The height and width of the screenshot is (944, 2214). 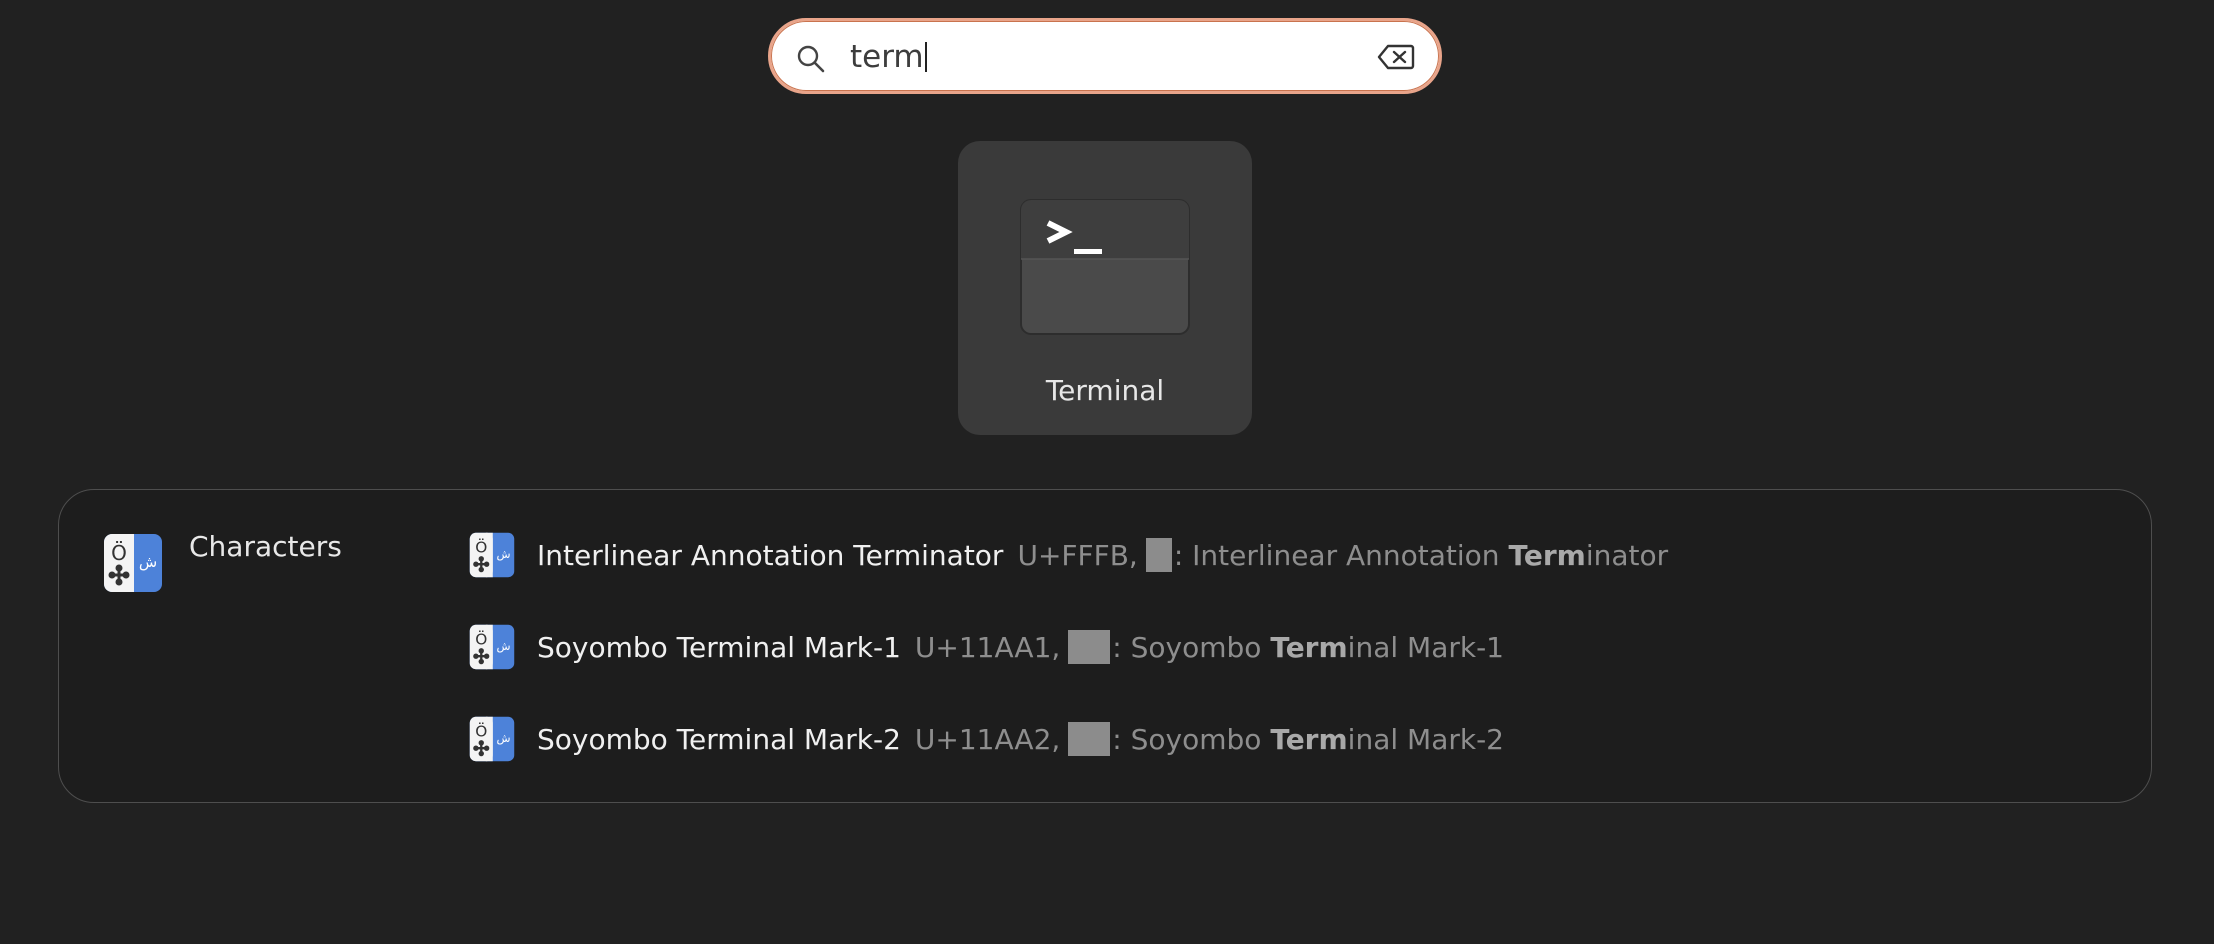 What do you see at coordinates (1077, 555) in the screenshot?
I see `result-codepoint: U+FFFB,` at bounding box center [1077, 555].